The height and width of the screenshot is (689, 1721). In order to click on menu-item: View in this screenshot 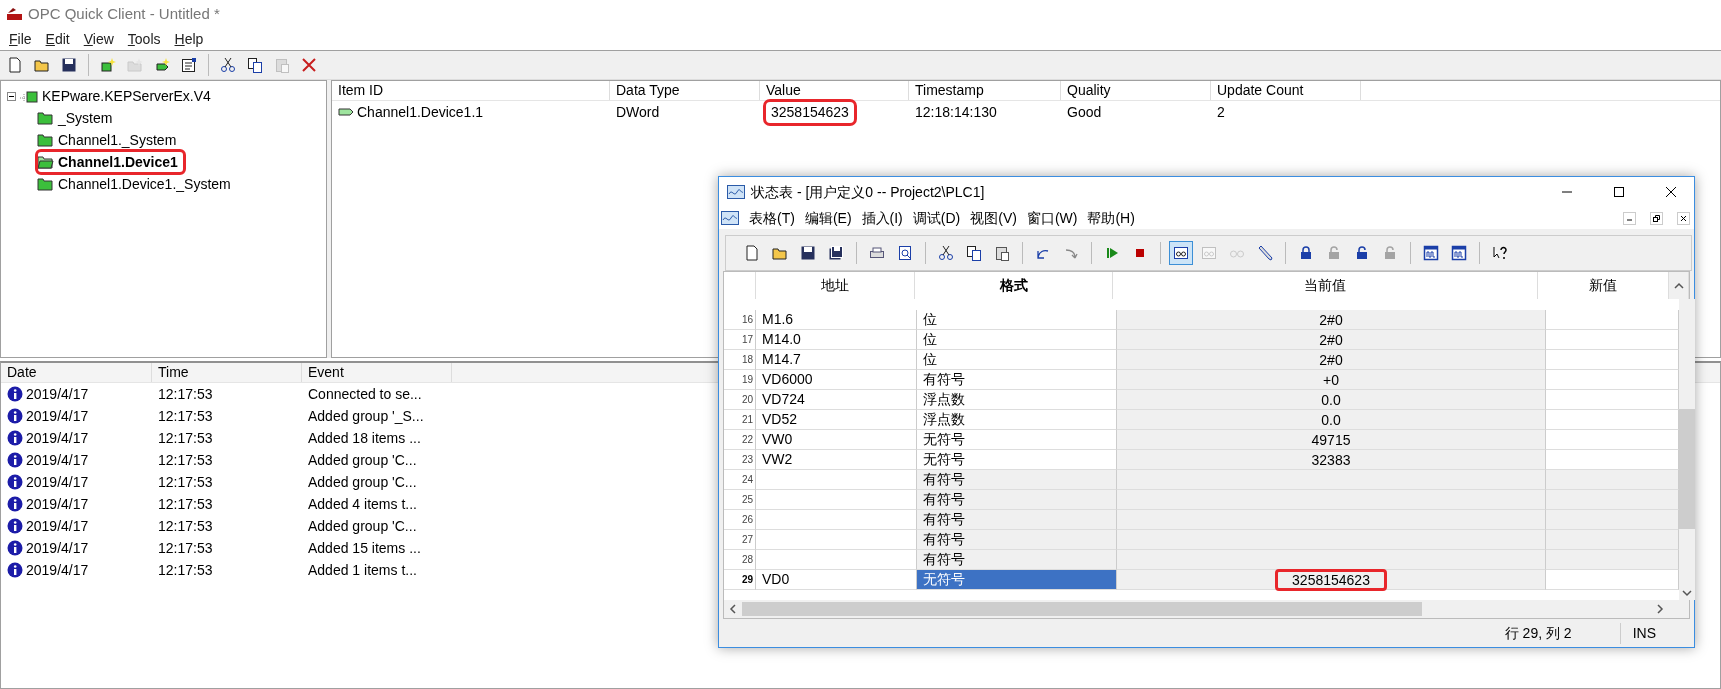, I will do `click(98, 39)`.